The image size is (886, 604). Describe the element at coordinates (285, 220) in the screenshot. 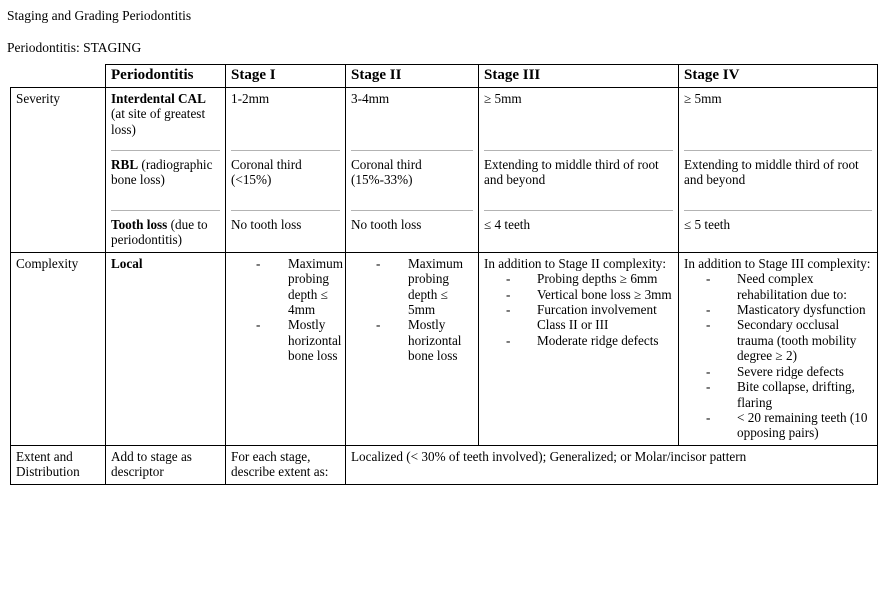

I see `severity-s1-tooth: No tooth loss` at that location.